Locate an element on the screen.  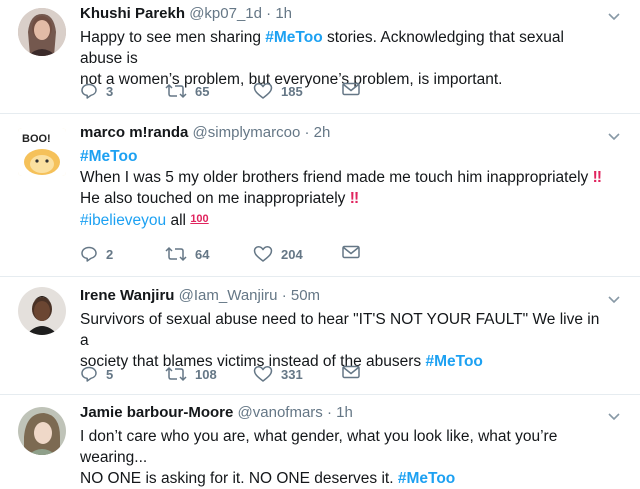
tweet-text-line: #MeToo is located at coordinates (345, 156).